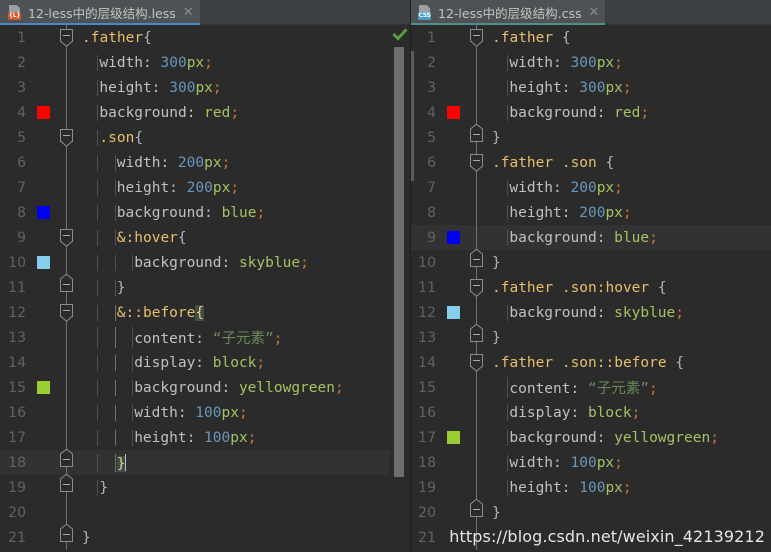  I want to click on code-line: 16 width: 100px;, so click(205, 412).